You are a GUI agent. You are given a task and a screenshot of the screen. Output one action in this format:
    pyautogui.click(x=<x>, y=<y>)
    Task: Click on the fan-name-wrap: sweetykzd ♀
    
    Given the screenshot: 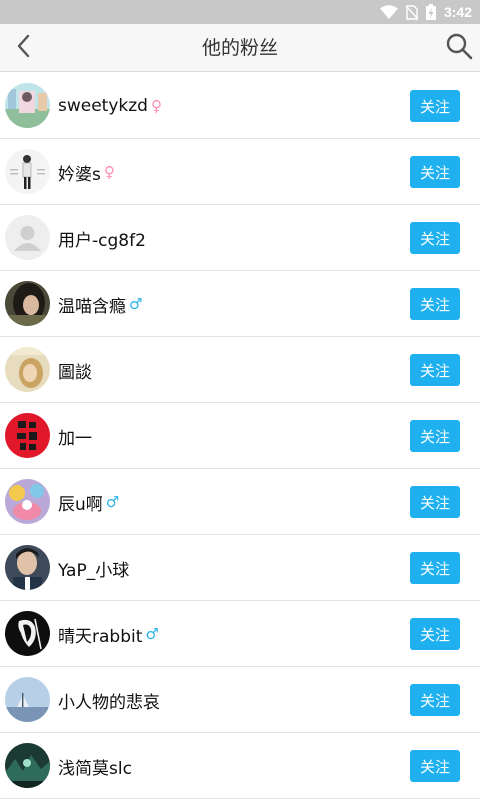 What is the action you would take?
    pyautogui.click(x=110, y=106)
    